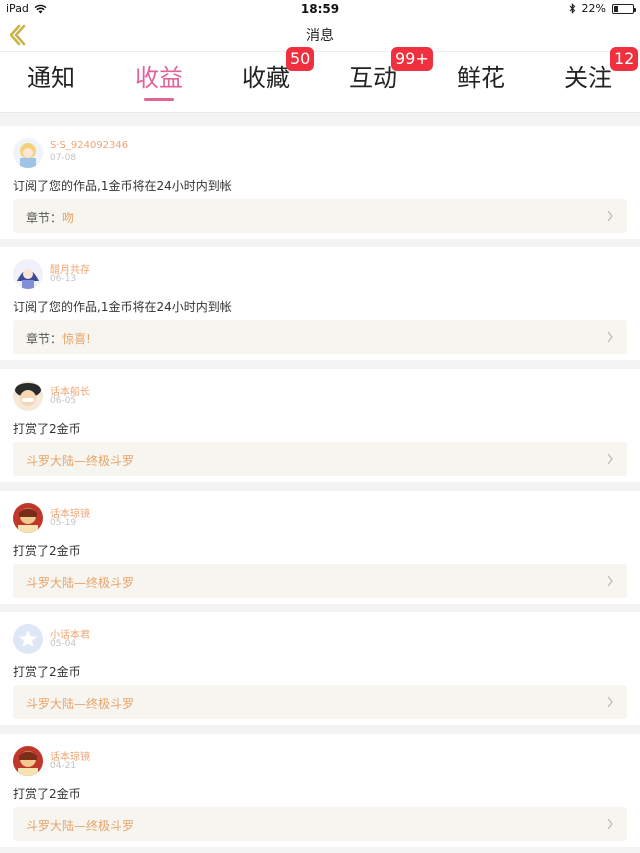 The image size is (640, 853). Describe the element at coordinates (63, 158) in the screenshot. I see `date: 07-08` at that location.